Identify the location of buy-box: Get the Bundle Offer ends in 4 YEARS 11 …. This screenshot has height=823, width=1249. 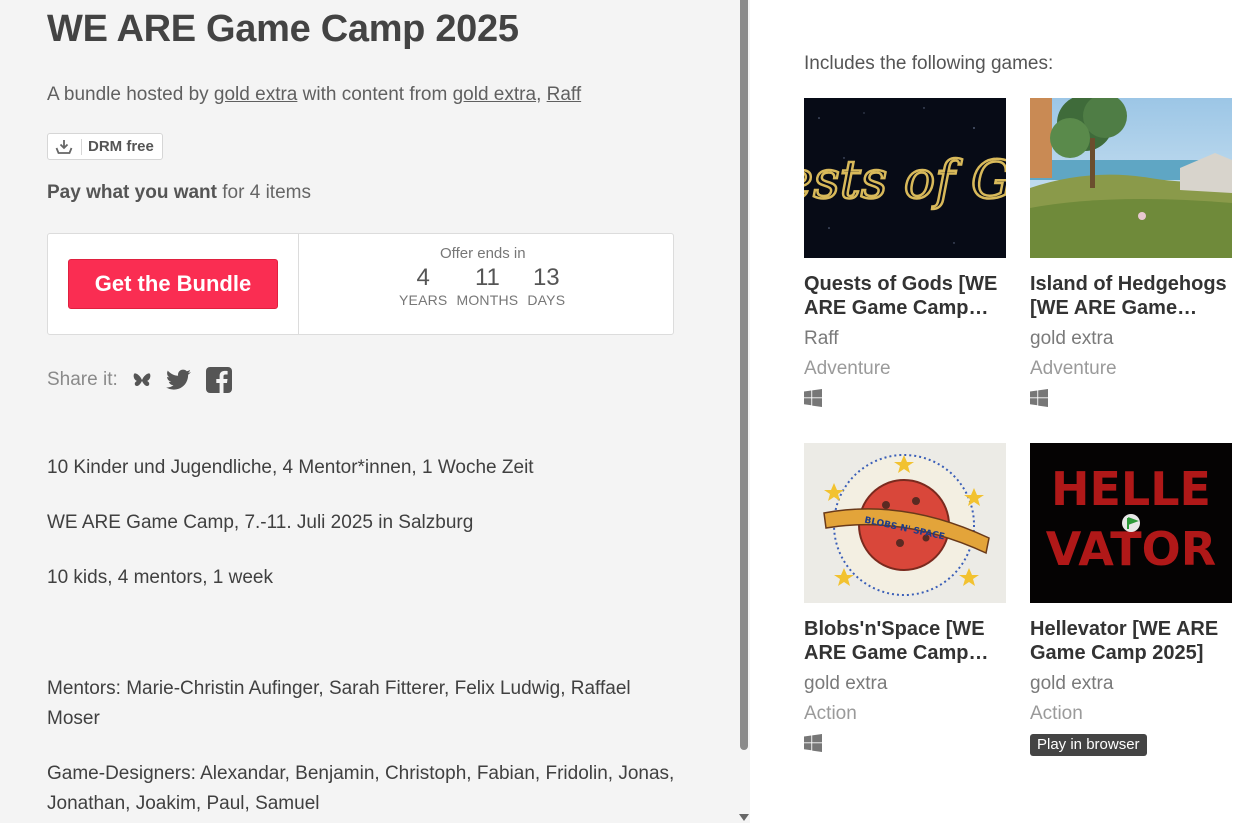
(360, 284).